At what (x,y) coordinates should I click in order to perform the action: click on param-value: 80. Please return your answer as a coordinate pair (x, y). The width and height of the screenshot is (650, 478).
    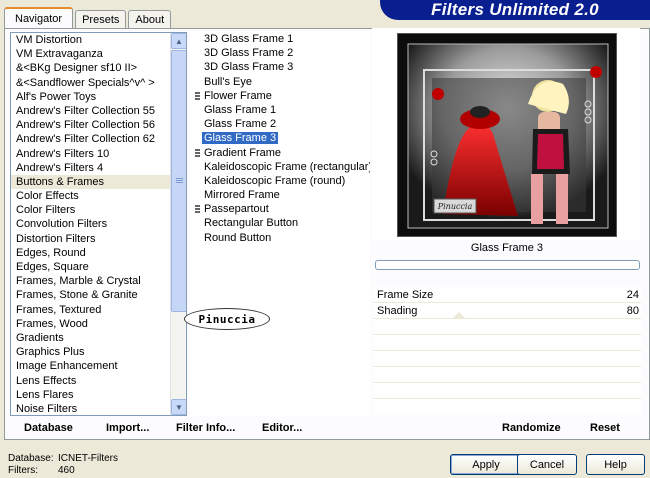
    Looking at the image, I should click on (633, 311).